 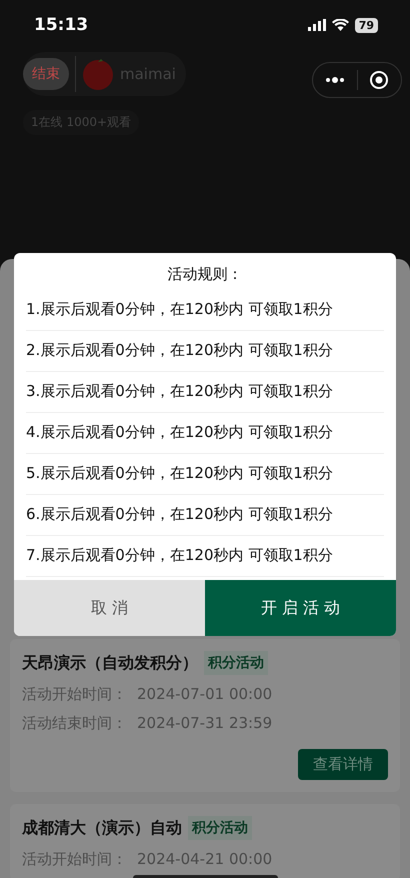 What do you see at coordinates (205, 351) in the screenshot?
I see `rule-text: 2.展示后观看0分钟，在120秒内 可领取1积分` at bounding box center [205, 351].